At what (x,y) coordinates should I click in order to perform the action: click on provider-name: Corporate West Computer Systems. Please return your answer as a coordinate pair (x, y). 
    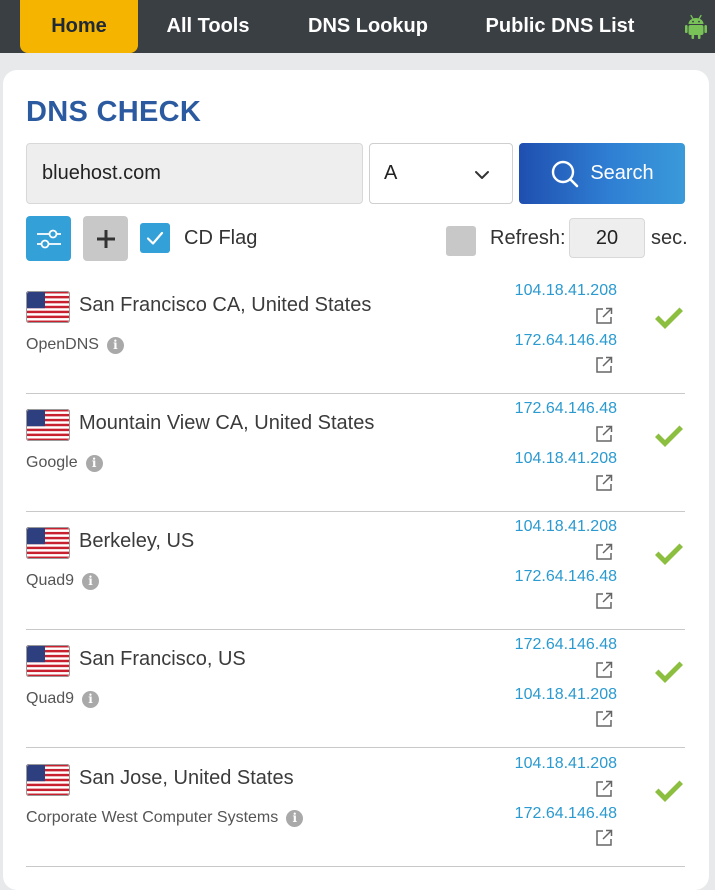
    Looking at the image, I should click on (152, 817).